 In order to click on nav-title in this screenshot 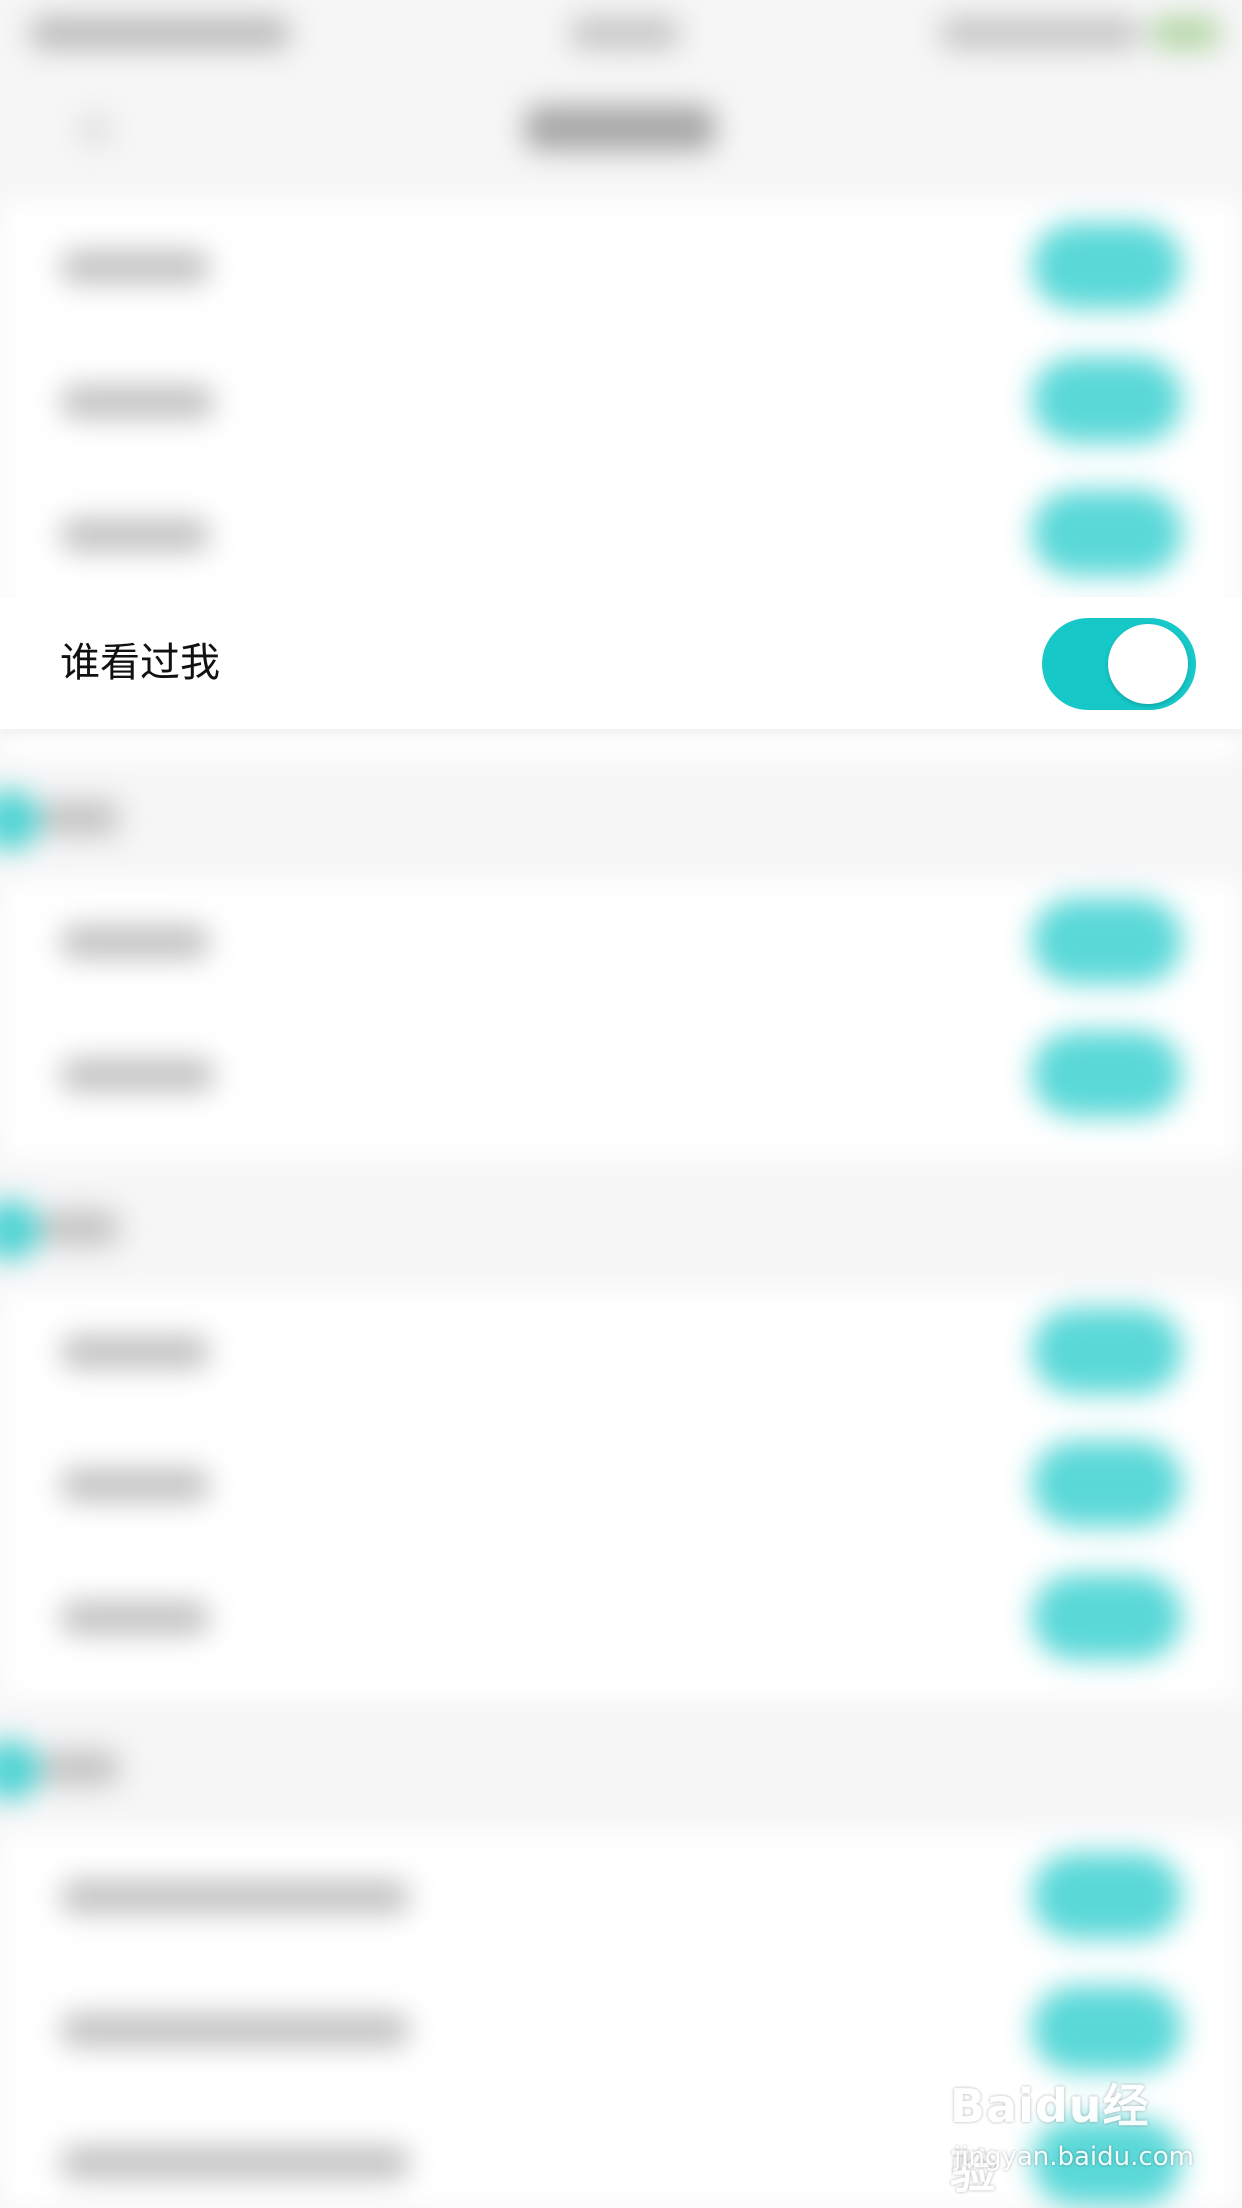, I will do `click(620, 128)`.